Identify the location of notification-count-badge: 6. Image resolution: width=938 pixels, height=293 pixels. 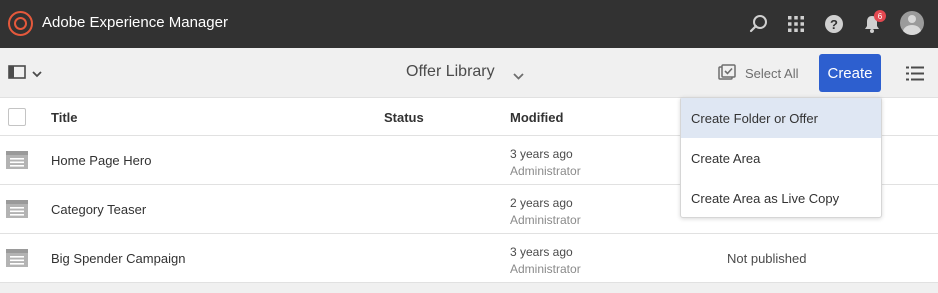
(880, 16).